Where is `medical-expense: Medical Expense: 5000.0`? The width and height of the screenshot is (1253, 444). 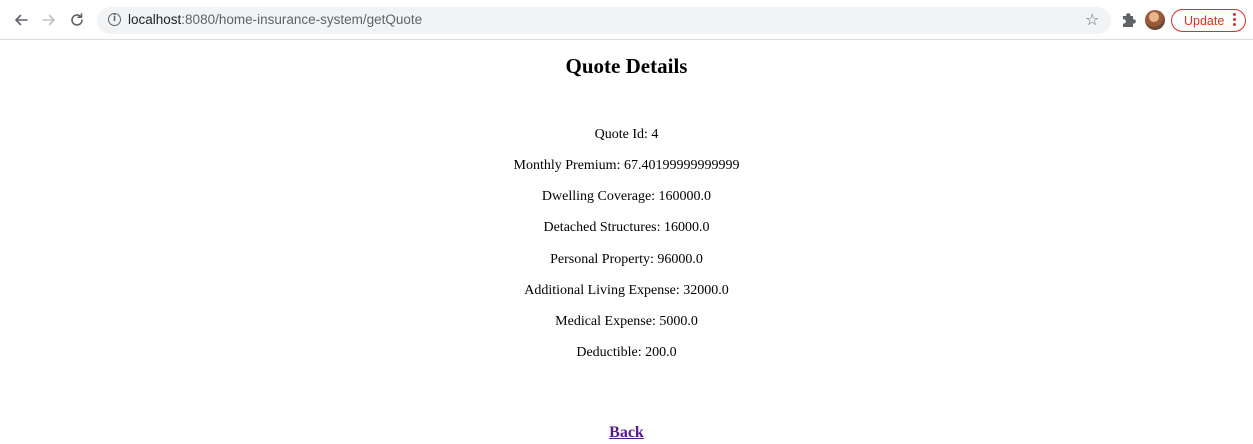 medical-expense: Medical Expense: 5000.0 is located at coordinates (626, 321).